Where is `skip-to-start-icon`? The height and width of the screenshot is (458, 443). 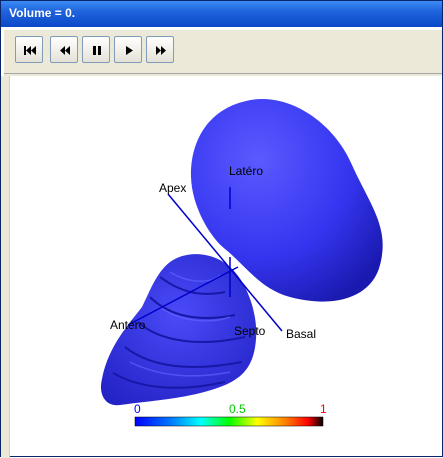
skip-to-start-icon is located at coordinates (30, 50).